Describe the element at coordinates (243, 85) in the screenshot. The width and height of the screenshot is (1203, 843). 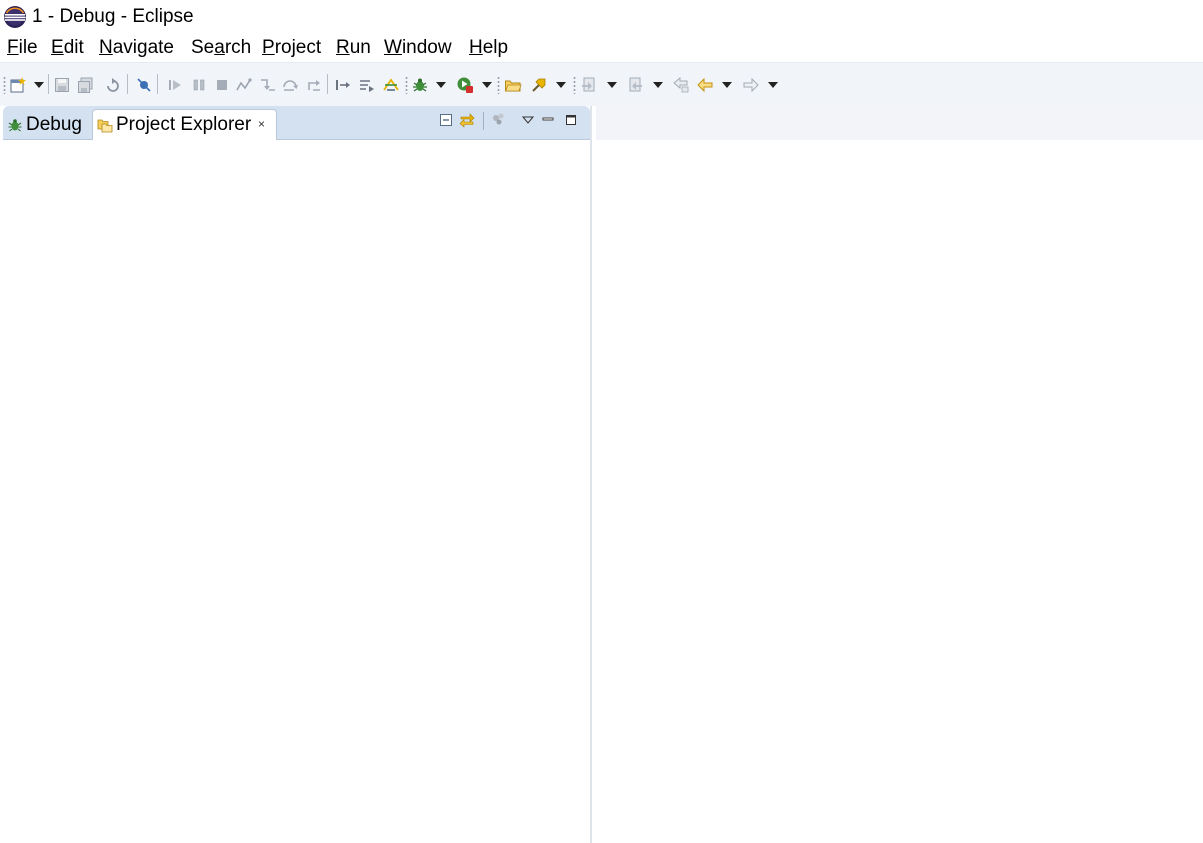
I see `disconnect-icon` at that location.